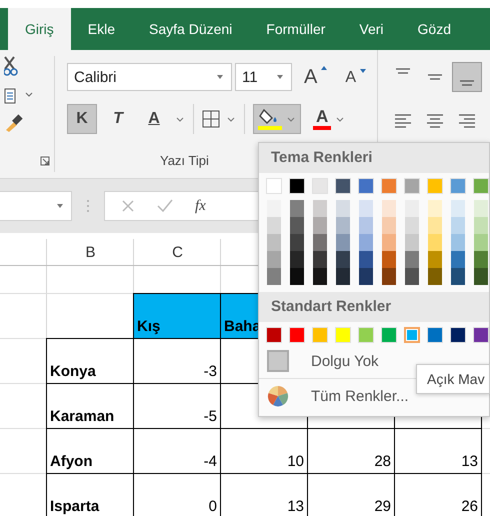 This screenshot has height=516, width=490. I want to click on align-bottom-button, so click(467, 77).